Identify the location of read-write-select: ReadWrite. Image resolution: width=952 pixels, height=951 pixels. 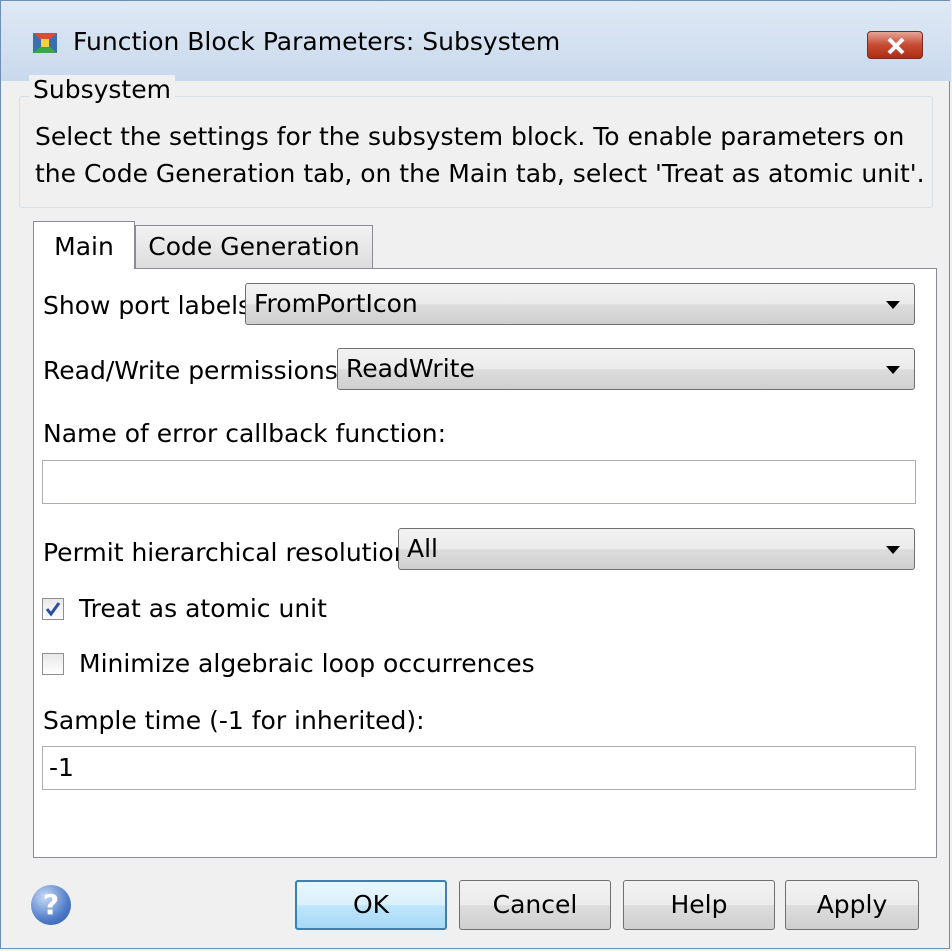
(626, 369).